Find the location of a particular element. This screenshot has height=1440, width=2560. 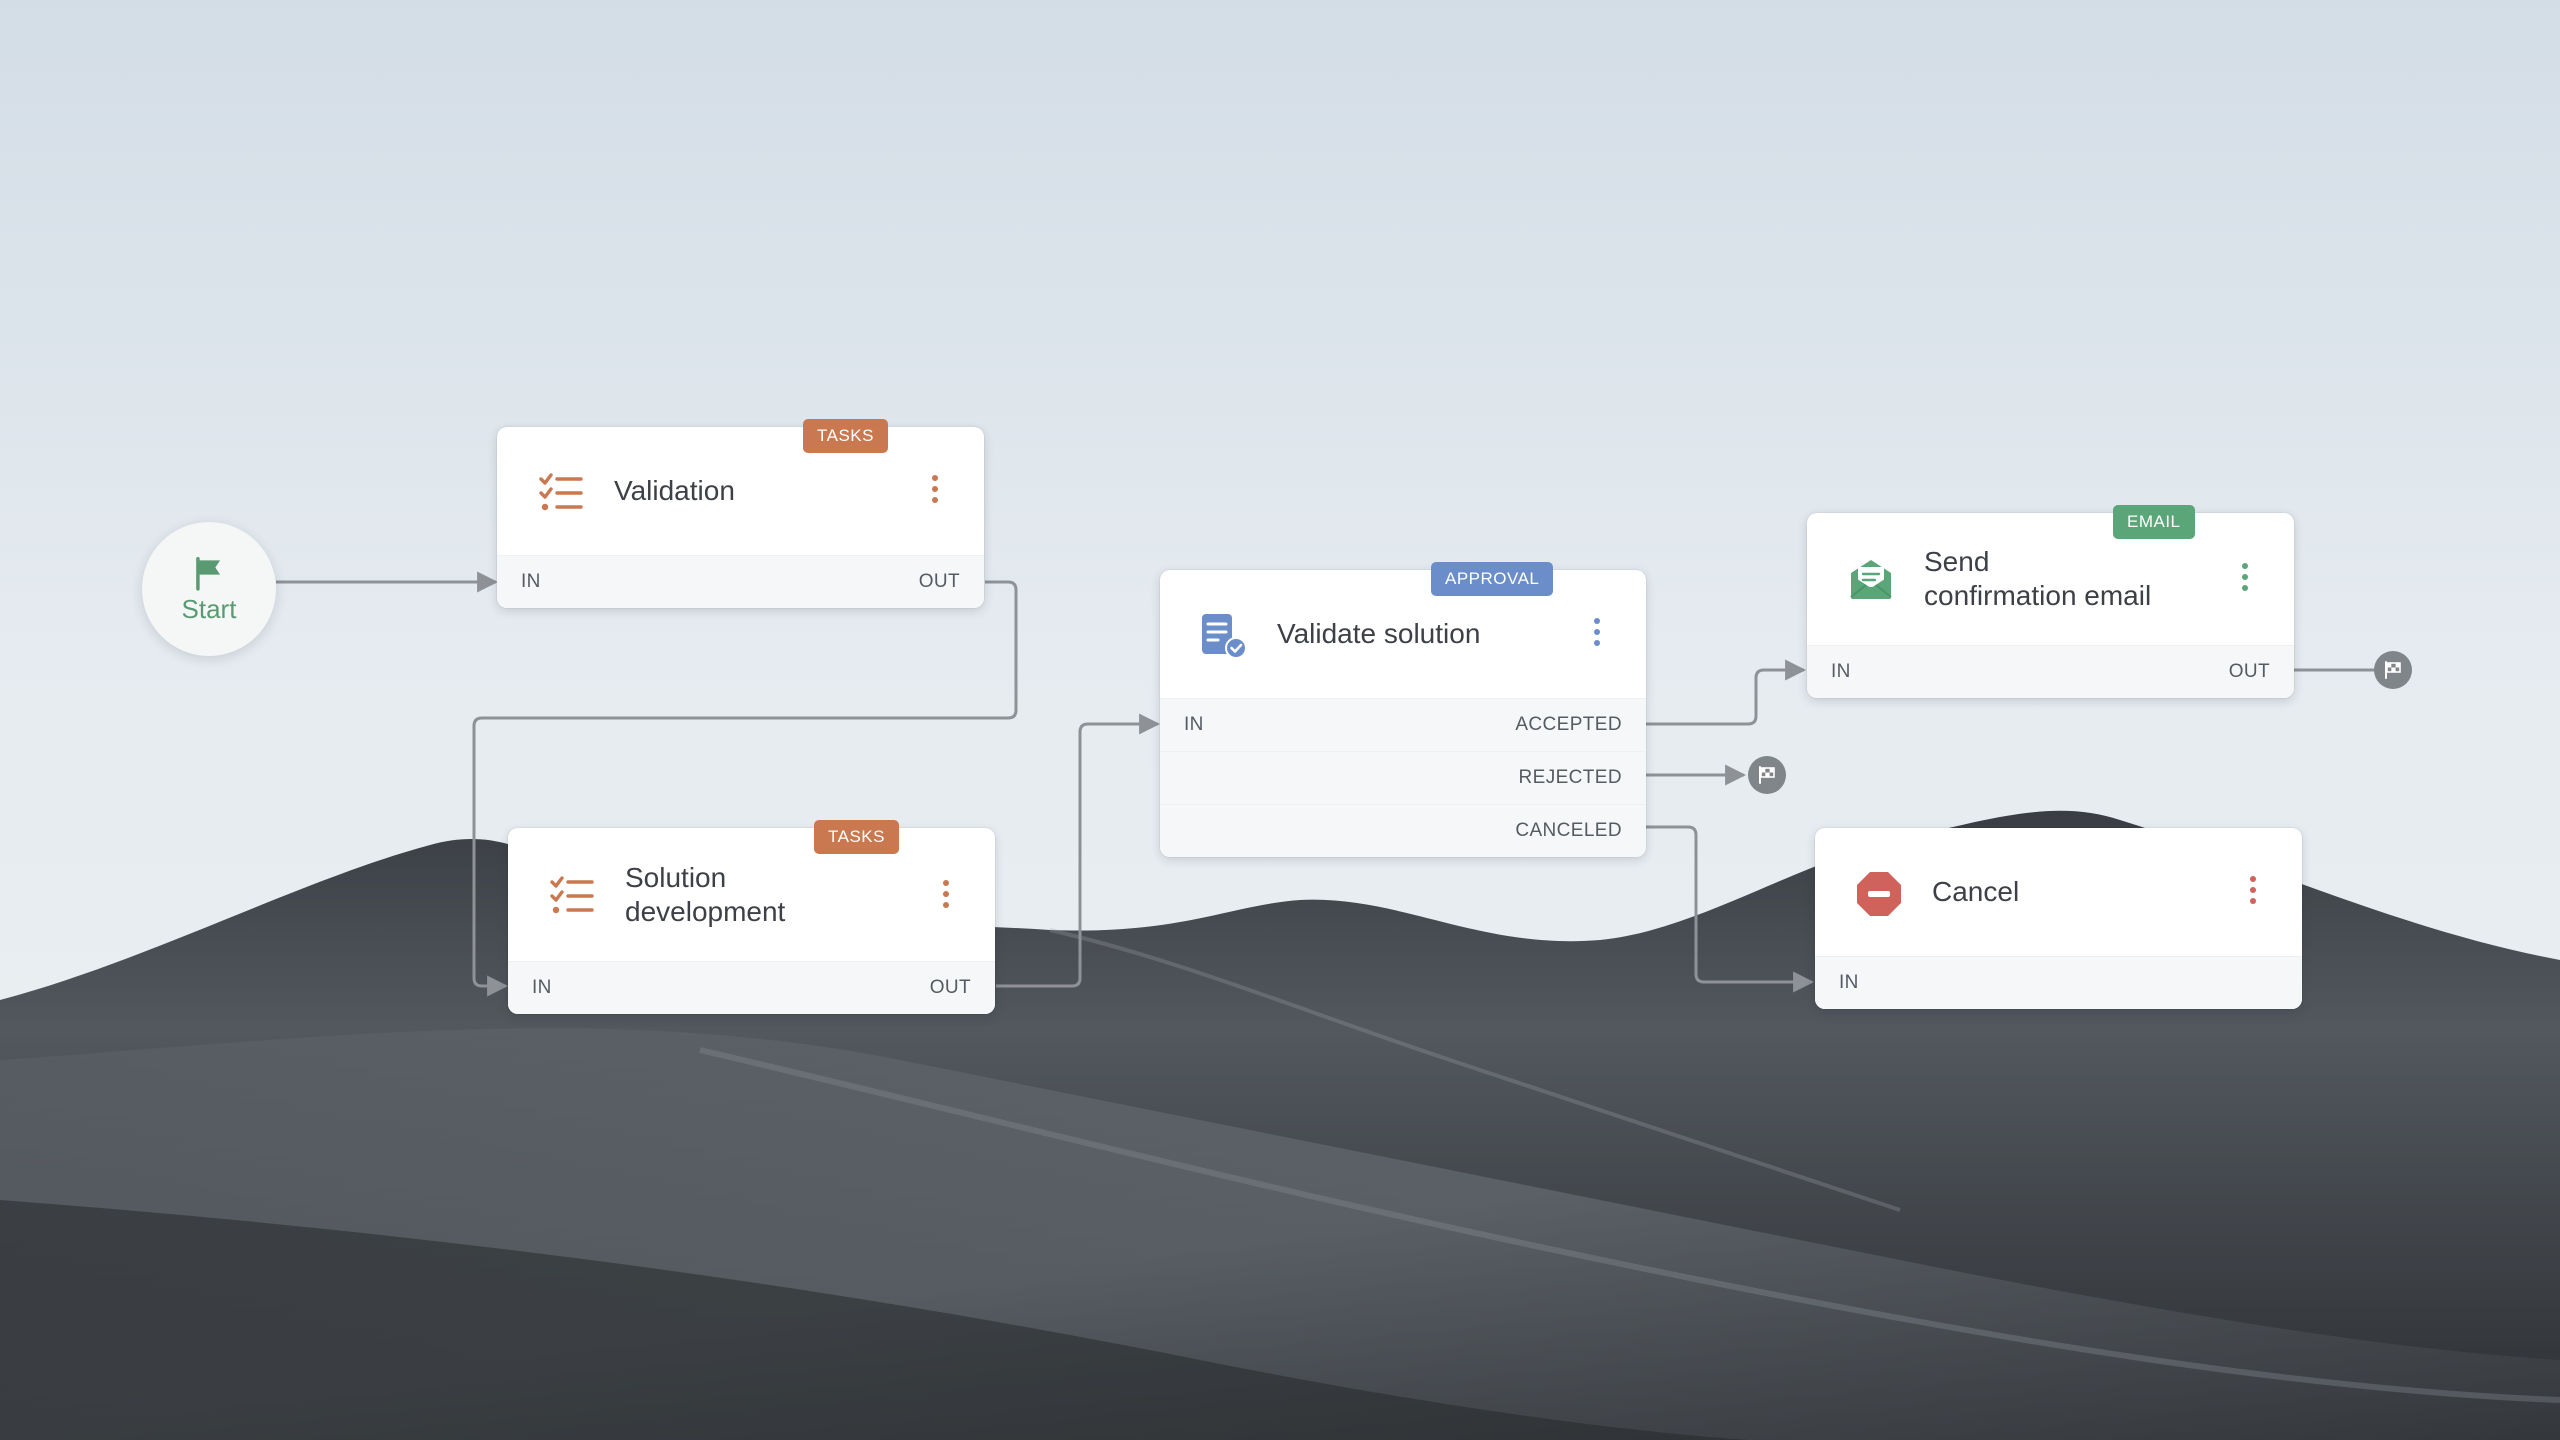

port-rejected: REJECTED is located at coordinates (1571, 778).